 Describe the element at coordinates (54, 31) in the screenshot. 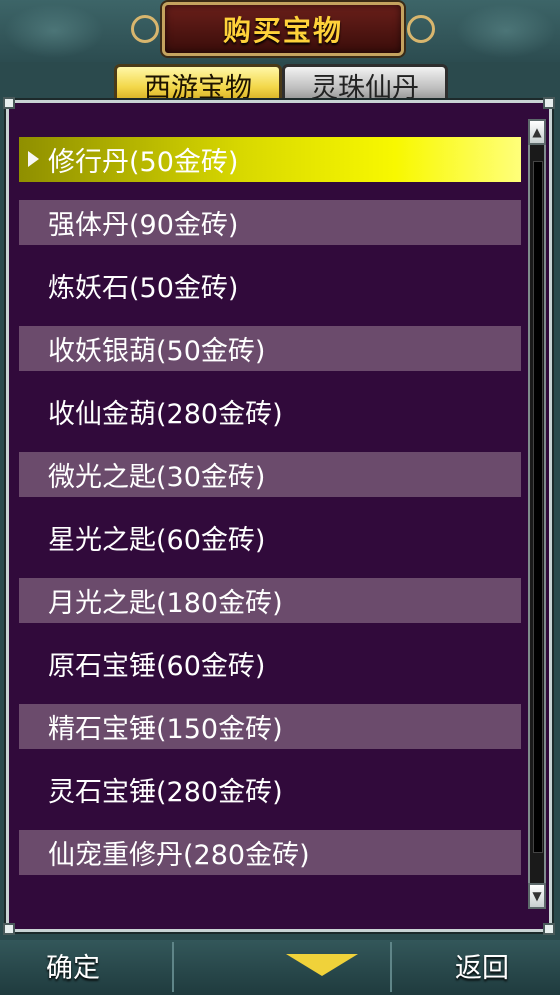

I see `cloud-ornament-left` at that location.